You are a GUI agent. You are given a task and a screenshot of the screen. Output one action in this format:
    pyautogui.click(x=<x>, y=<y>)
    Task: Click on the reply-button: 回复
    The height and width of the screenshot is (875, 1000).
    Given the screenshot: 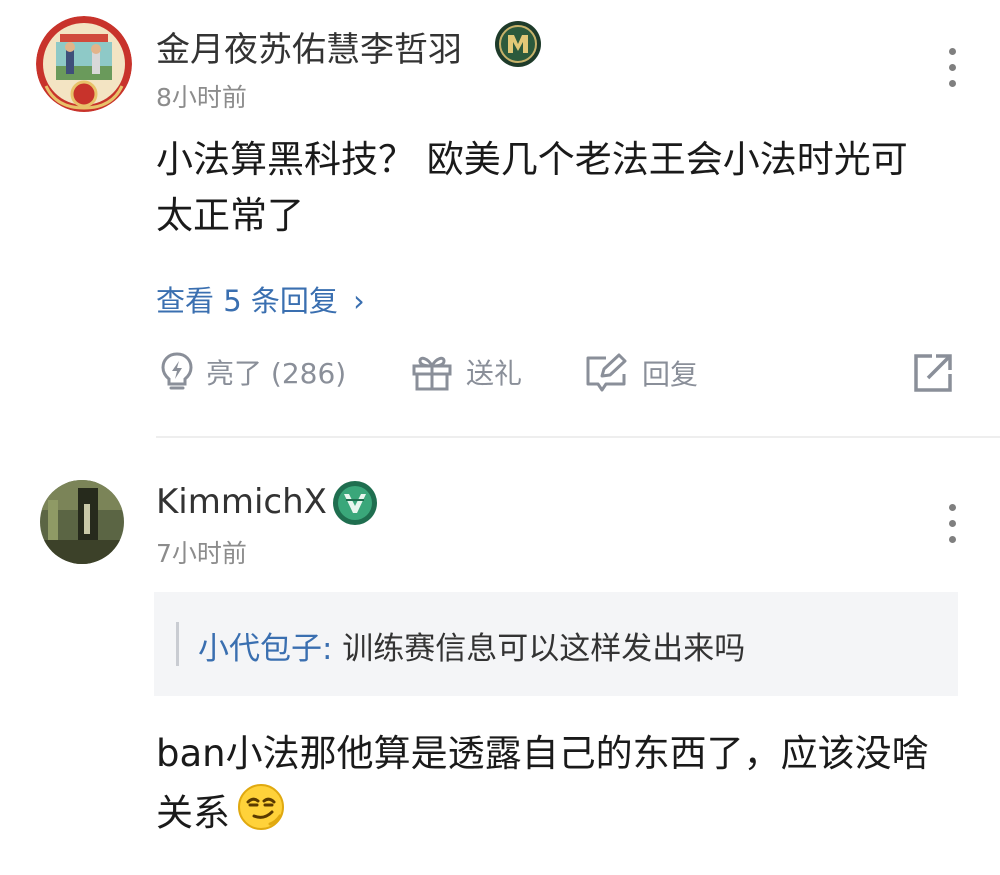 What is the action you would take?
    pyautogui.click(x=641, y=373)
    